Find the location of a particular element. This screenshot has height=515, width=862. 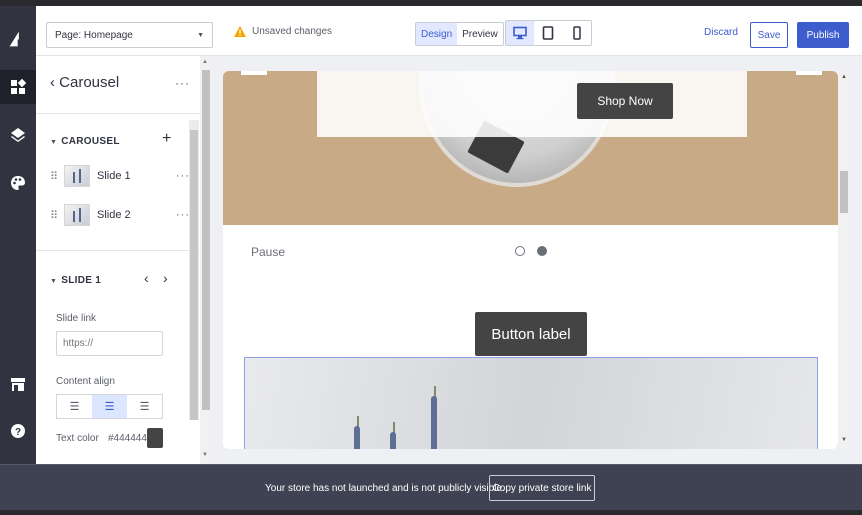

layers-icon is located at coordinates (18, 135).